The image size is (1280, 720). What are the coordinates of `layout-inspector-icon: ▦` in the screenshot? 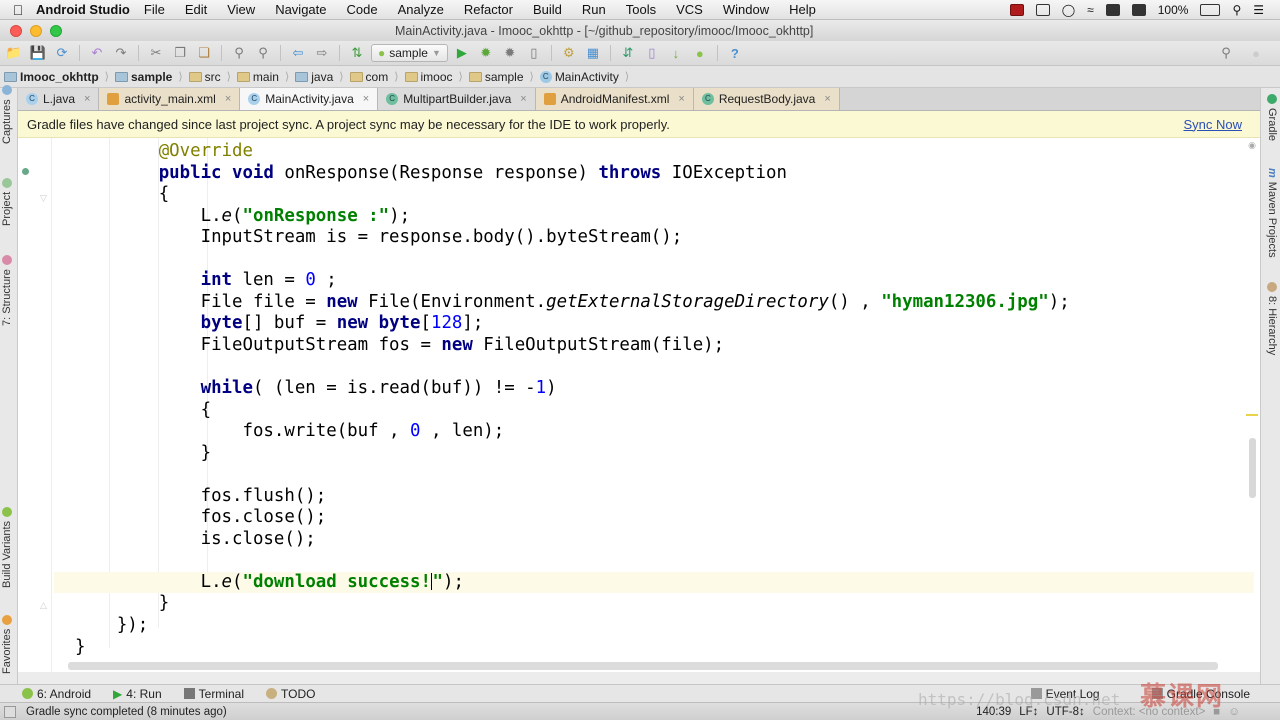 It's located at (593, 53).